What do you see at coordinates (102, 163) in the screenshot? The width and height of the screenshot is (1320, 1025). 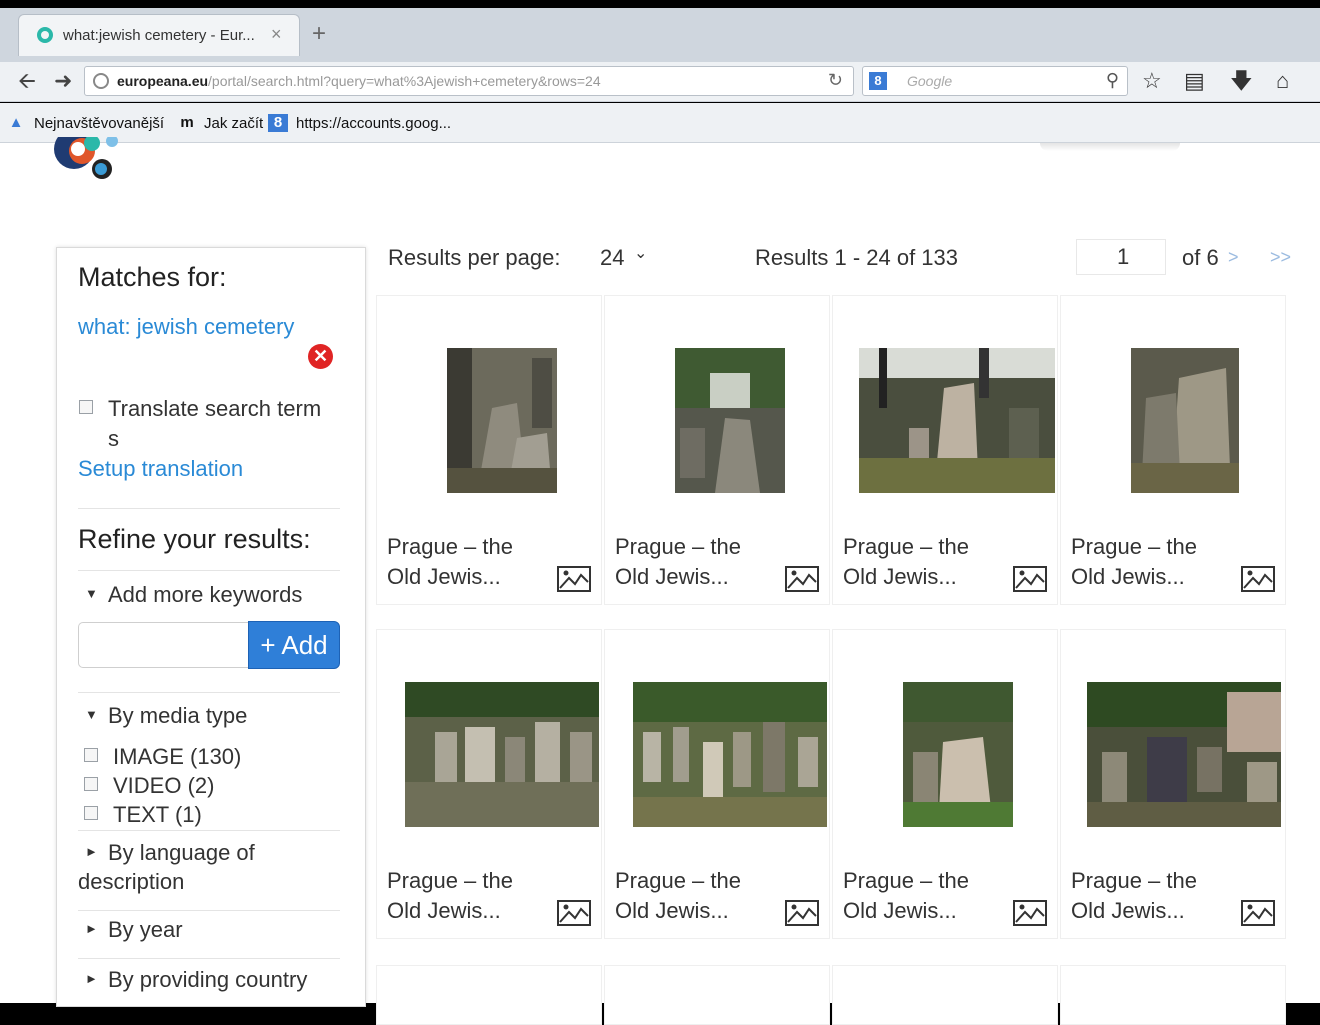 I see `europeana-logo` at bounding box center [102, 163].